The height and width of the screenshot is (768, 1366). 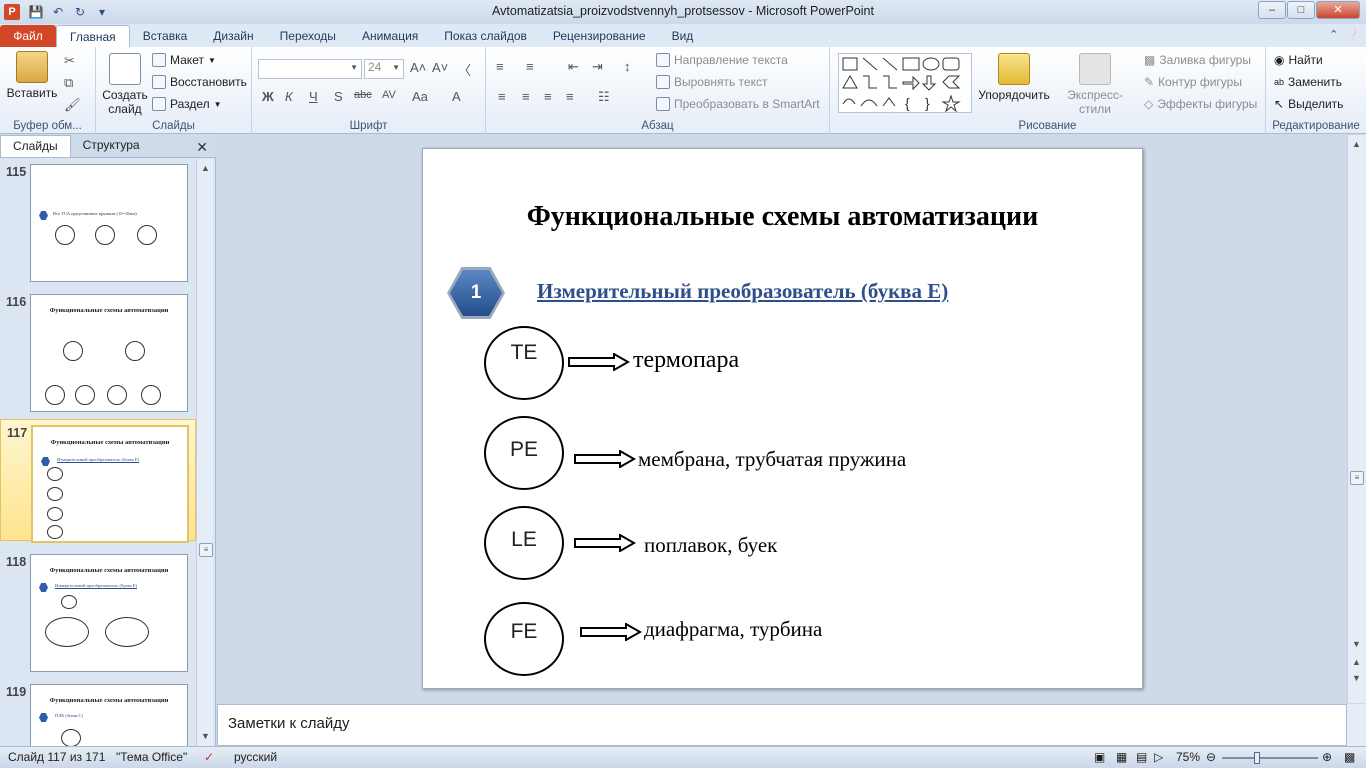 What do you see at coordinates (268, 96) in the screenshot?
I see `bold-button: Ж` at bounding box center [268, 96].